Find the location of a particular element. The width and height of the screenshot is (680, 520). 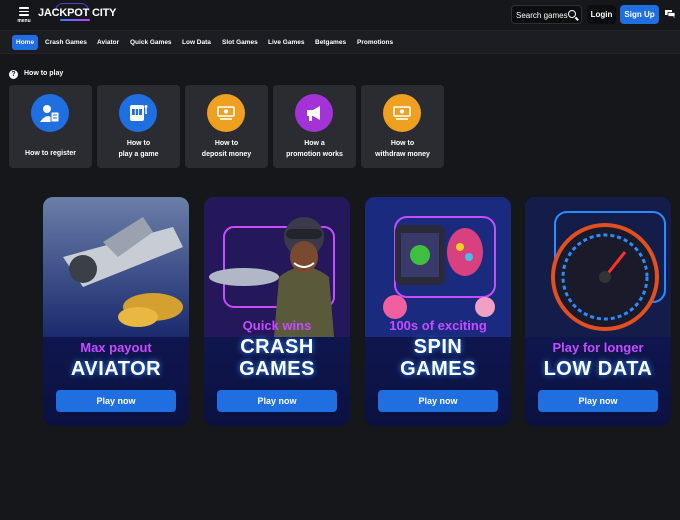

speedometer-art is located at coordinates (598, 267).